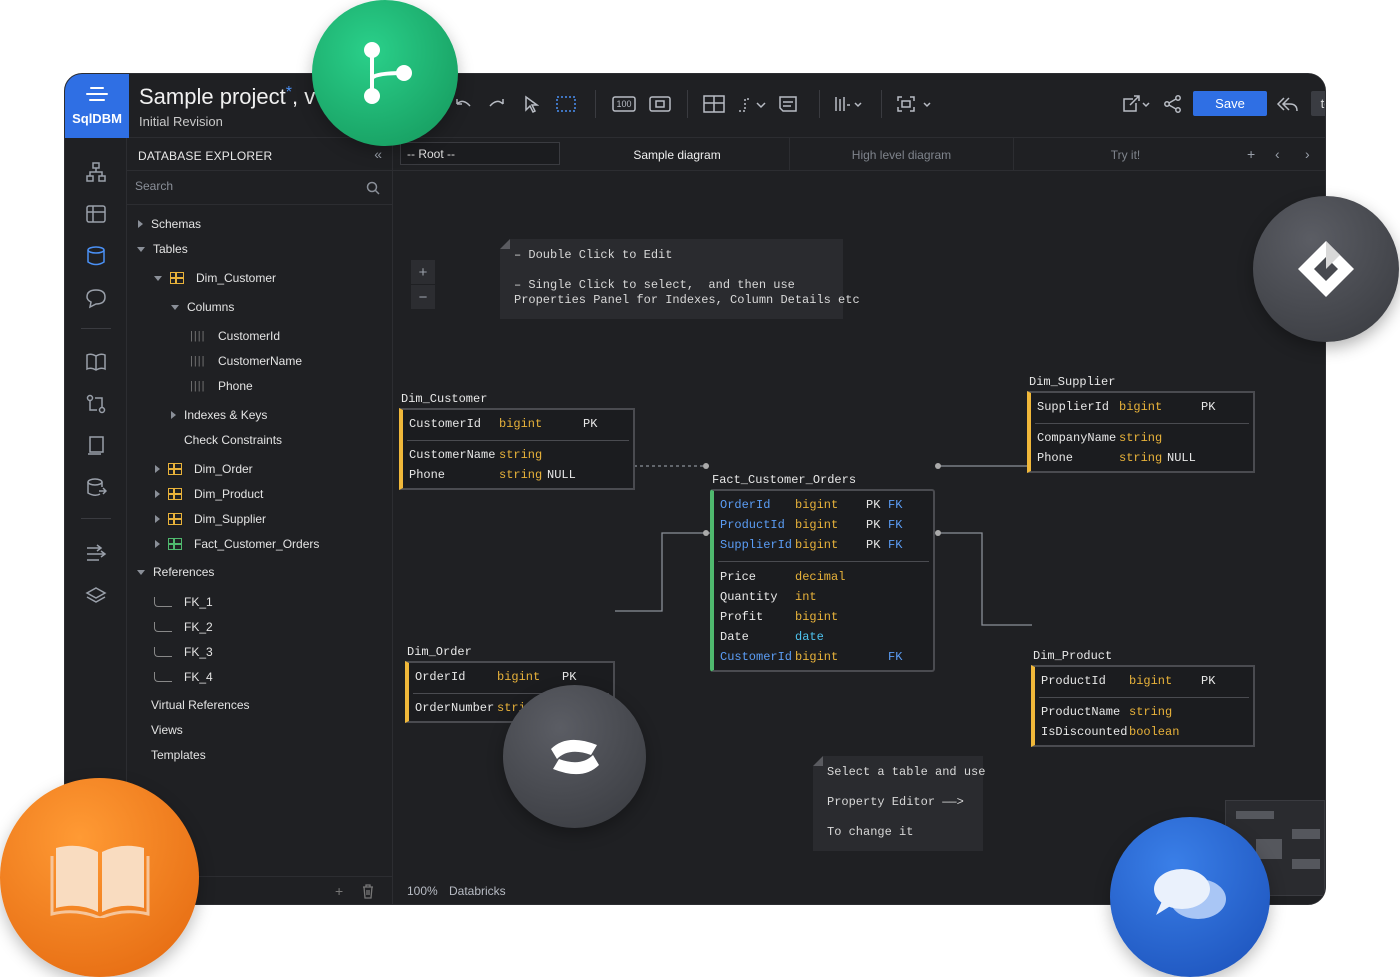 The width and height of the screenshot is (1400, 977). I want to click on fact-table-icon, so click(175, 544).